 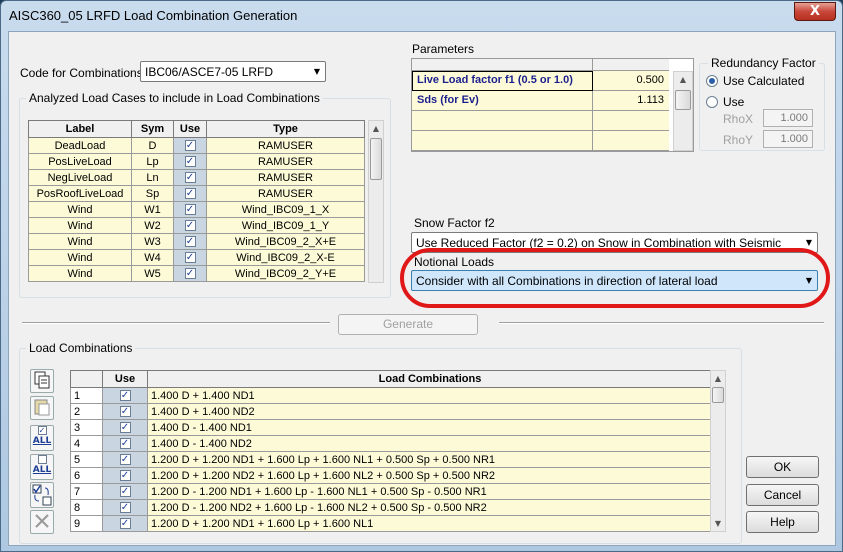 What do you see at coordinates (430, 411) in the screenshot?
I see `combo-text-cell: 1.400 D + 1.400 ND2` at bounding box center [430, 411].